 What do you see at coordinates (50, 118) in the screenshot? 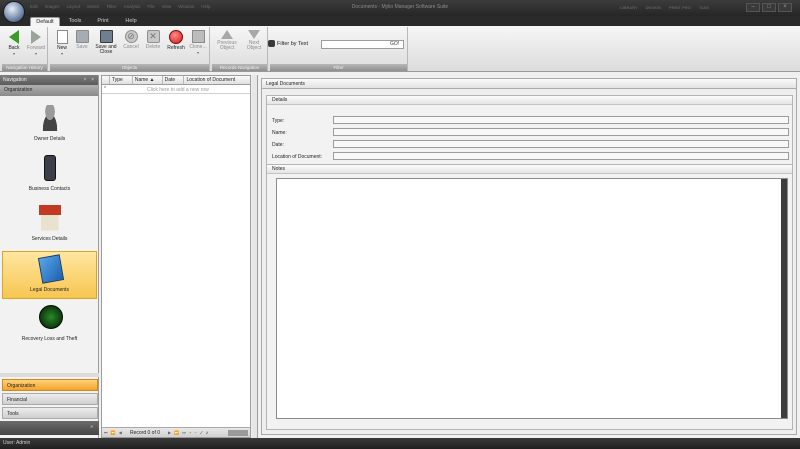
I see `person-icon` at bounding box center [50, 118].